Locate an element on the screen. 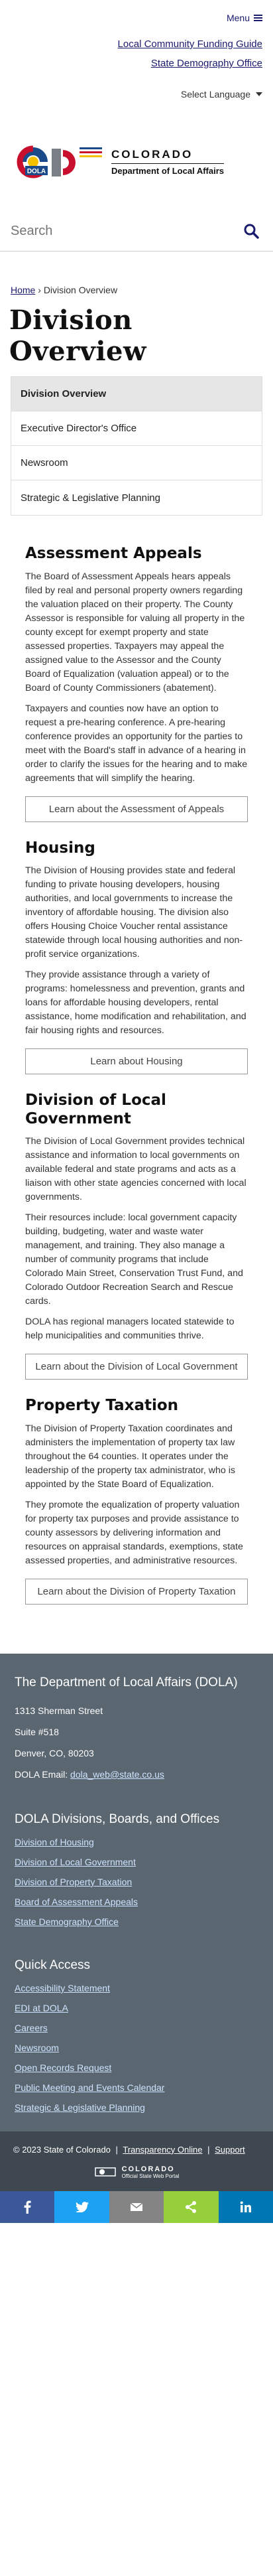  page-title: Division Overview is located at coordinates (77, 336).